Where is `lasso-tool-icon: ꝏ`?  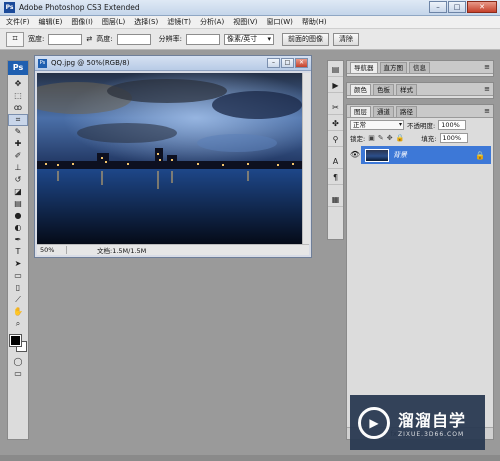
lasso-tool-icon: ꝏ is located at coordinates (18, 108).